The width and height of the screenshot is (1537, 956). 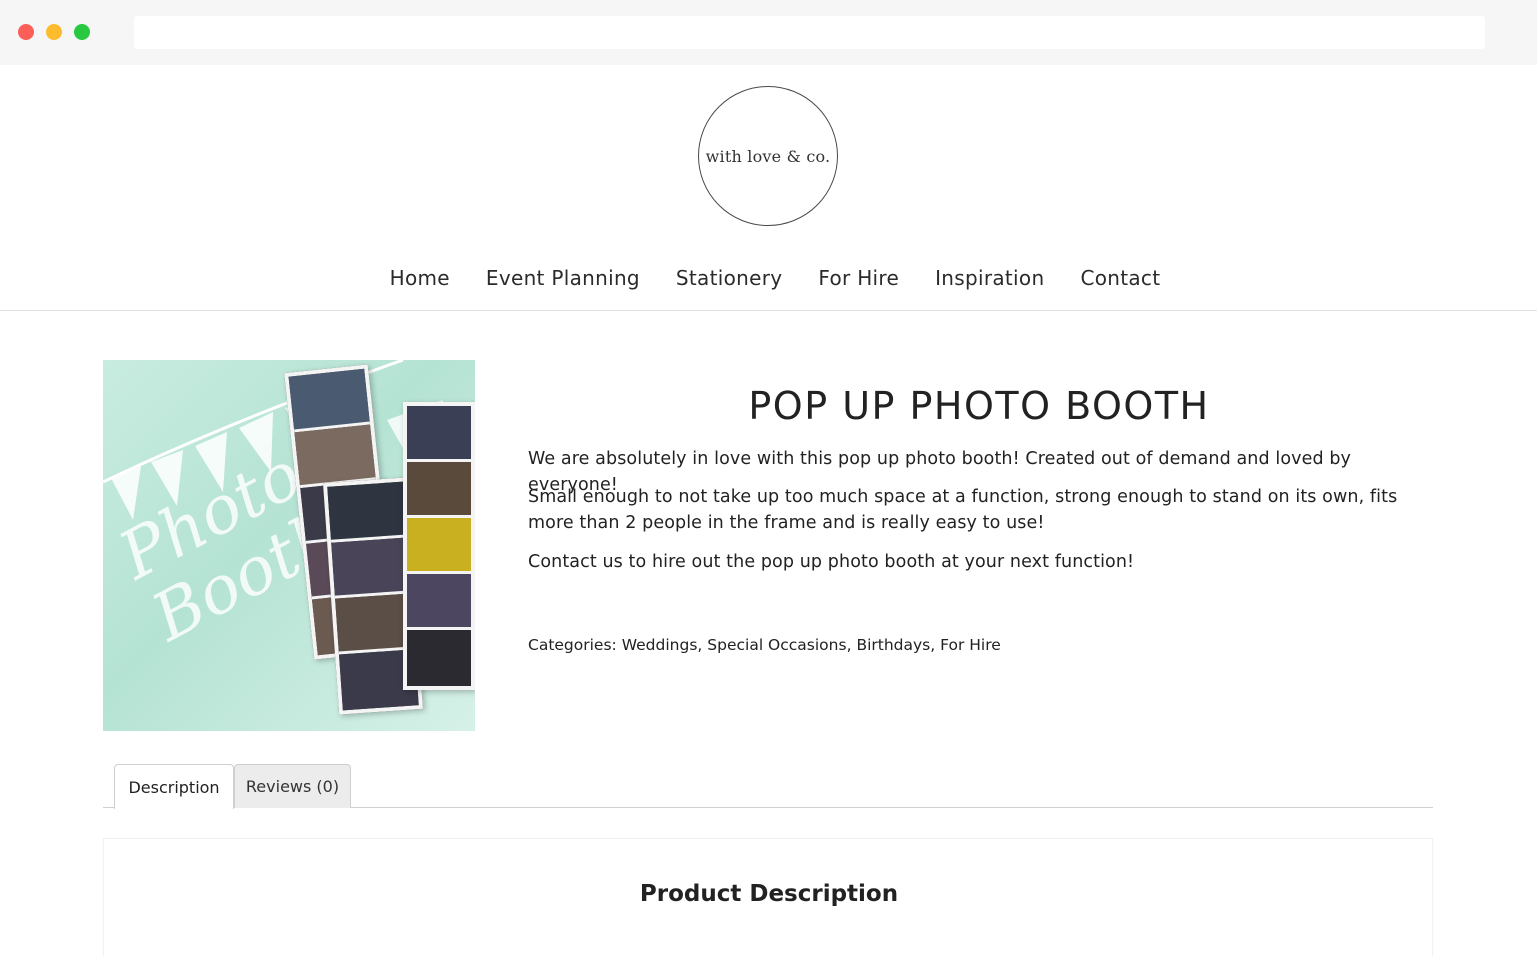 I want to click on category-link-special-occasions: Special Occasions, so click(x=776, y=645).